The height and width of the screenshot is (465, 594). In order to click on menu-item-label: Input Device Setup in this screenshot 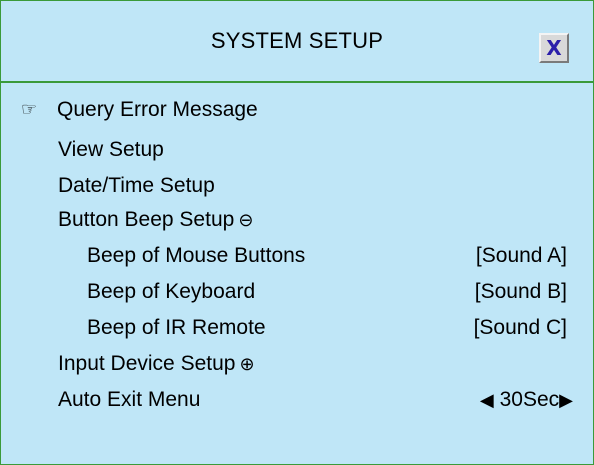, I will do `click(147, 363)`.